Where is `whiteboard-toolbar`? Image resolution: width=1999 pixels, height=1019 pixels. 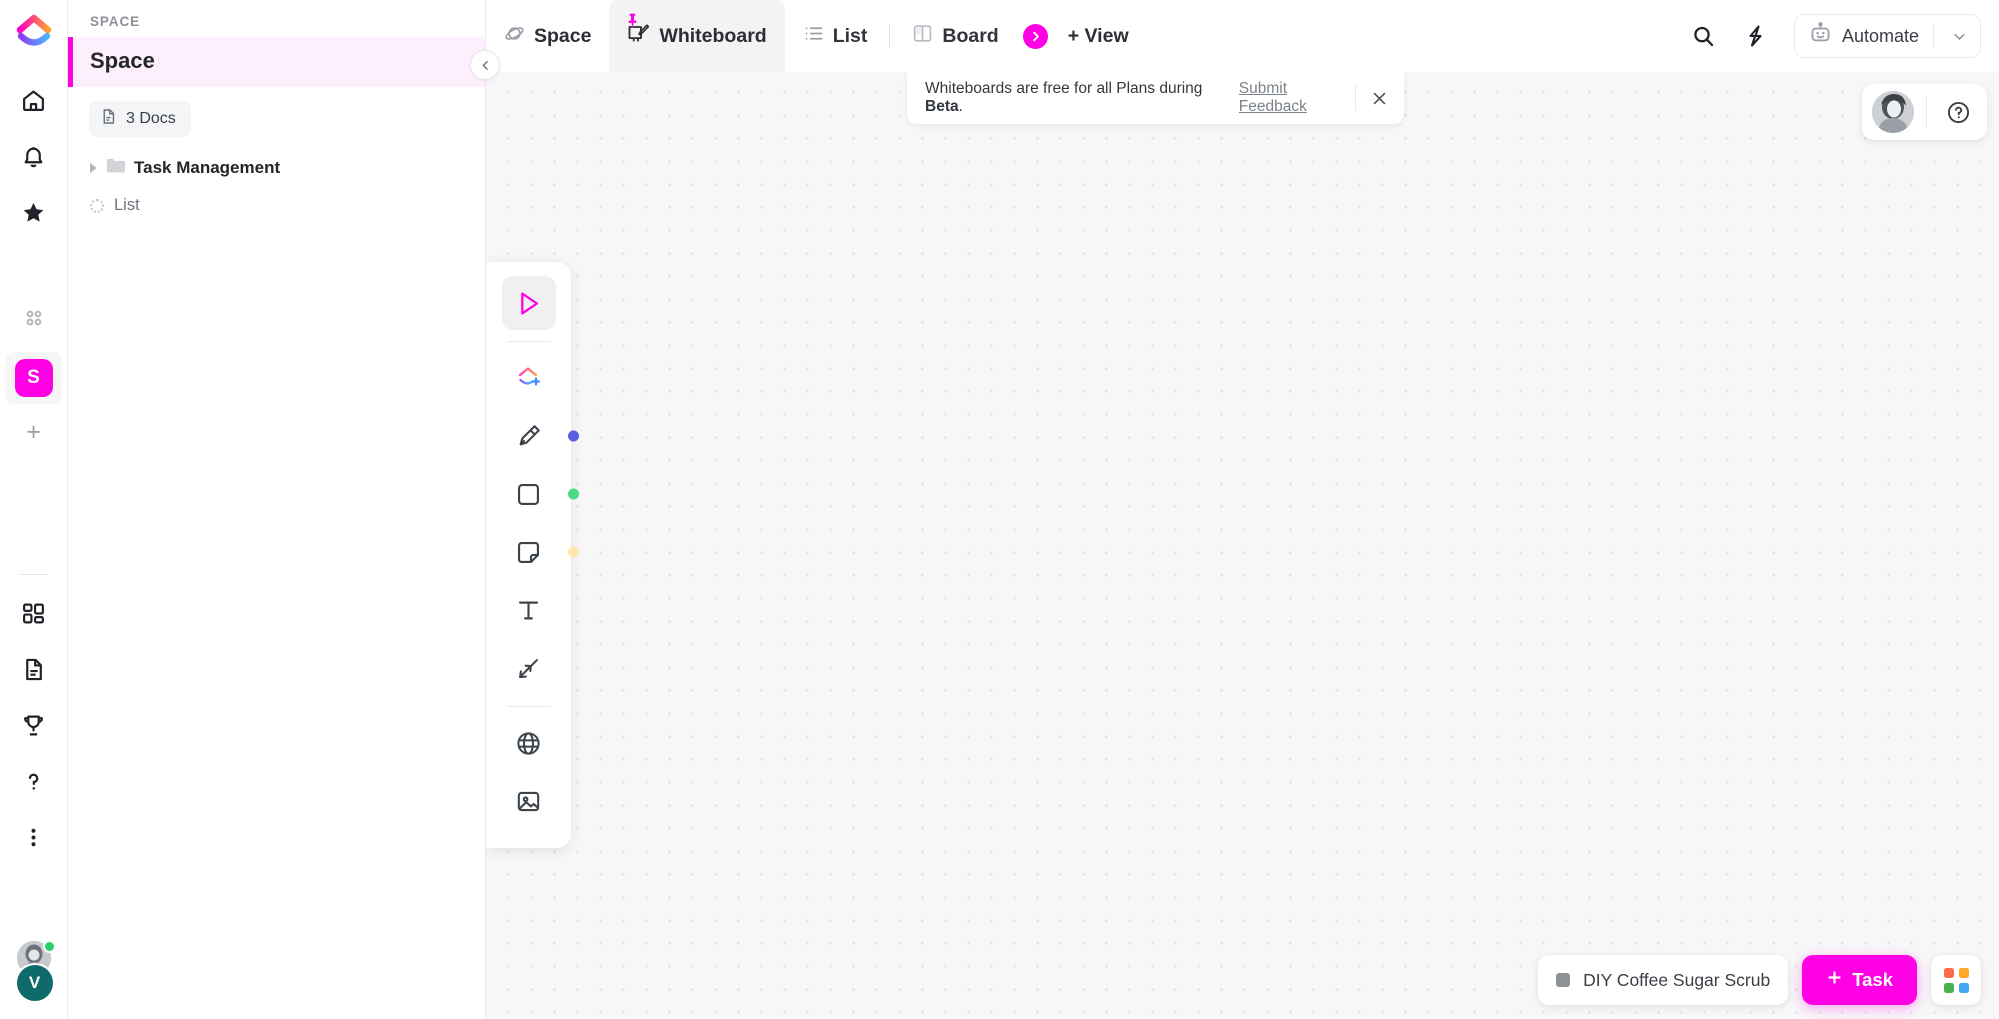 whiteboard-toolbar is located at coordinates (532, 555).